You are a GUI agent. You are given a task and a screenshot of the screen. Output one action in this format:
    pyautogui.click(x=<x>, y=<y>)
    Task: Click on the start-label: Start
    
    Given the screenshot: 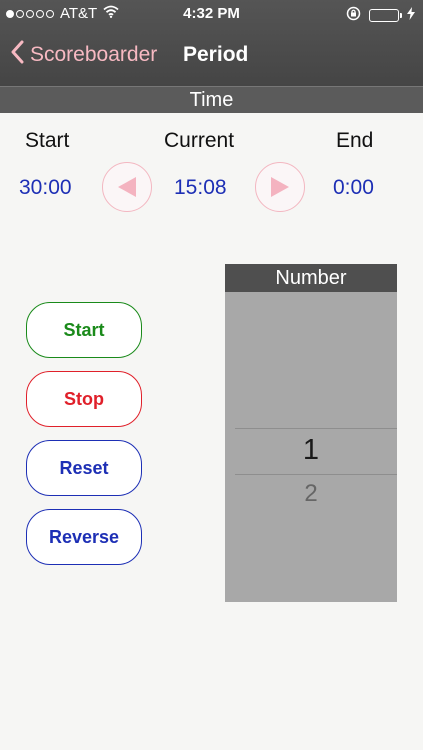 What is the action you would take?
    pyautogui.click(x=47, y=140)
    